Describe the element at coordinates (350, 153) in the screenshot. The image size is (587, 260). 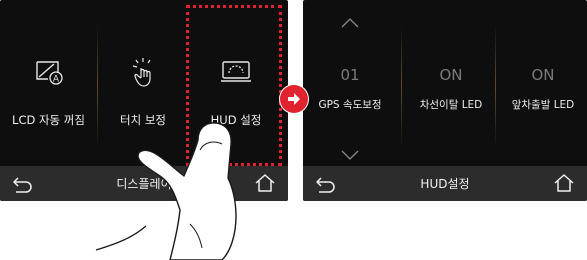
I see `chevron-down-icon` at that location.